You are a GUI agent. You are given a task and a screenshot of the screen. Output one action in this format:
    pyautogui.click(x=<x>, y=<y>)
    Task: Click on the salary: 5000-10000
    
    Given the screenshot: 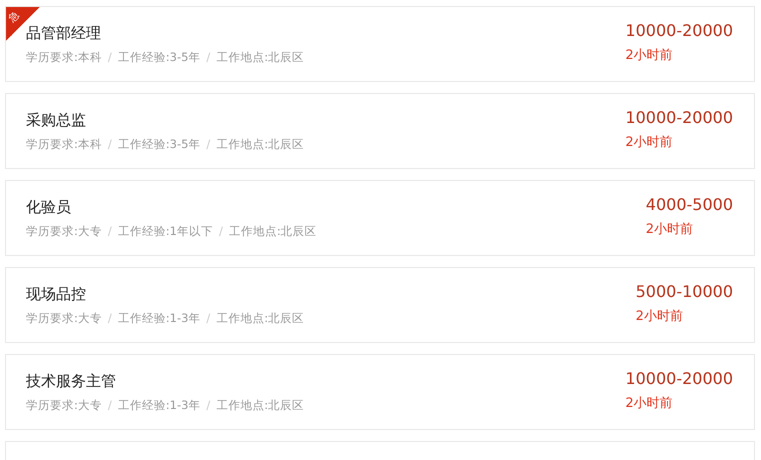 What is the action you would take?
    pyautogui.click(x=684, y=291)
    